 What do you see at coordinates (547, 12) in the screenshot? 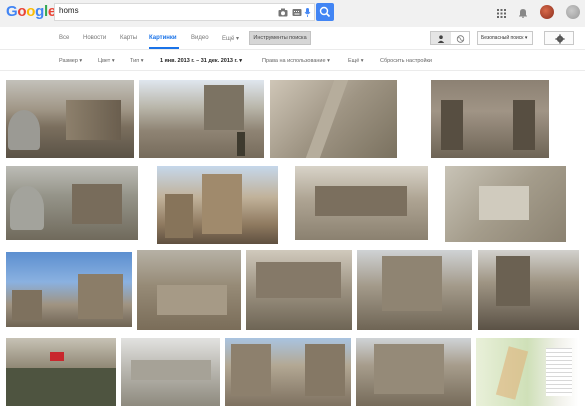
I see `account-avatar` at bounding box center [547, 12].